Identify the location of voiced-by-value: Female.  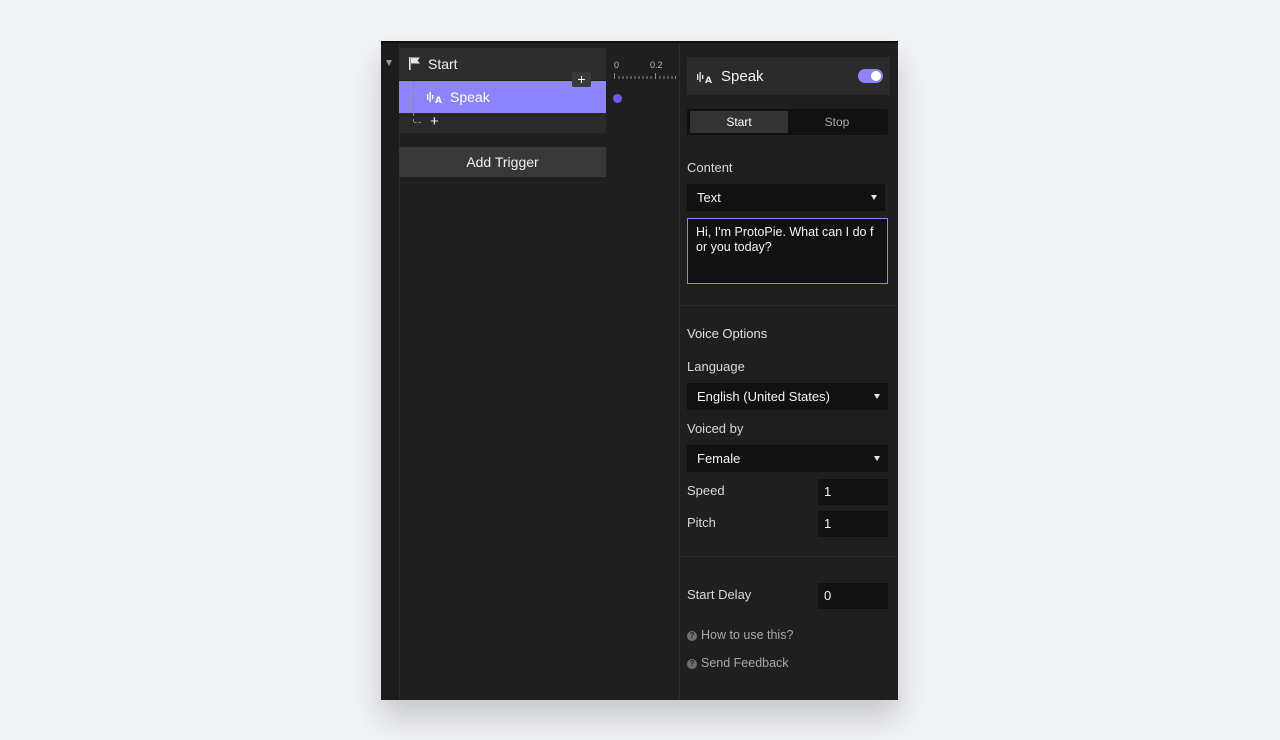
(719, 458).